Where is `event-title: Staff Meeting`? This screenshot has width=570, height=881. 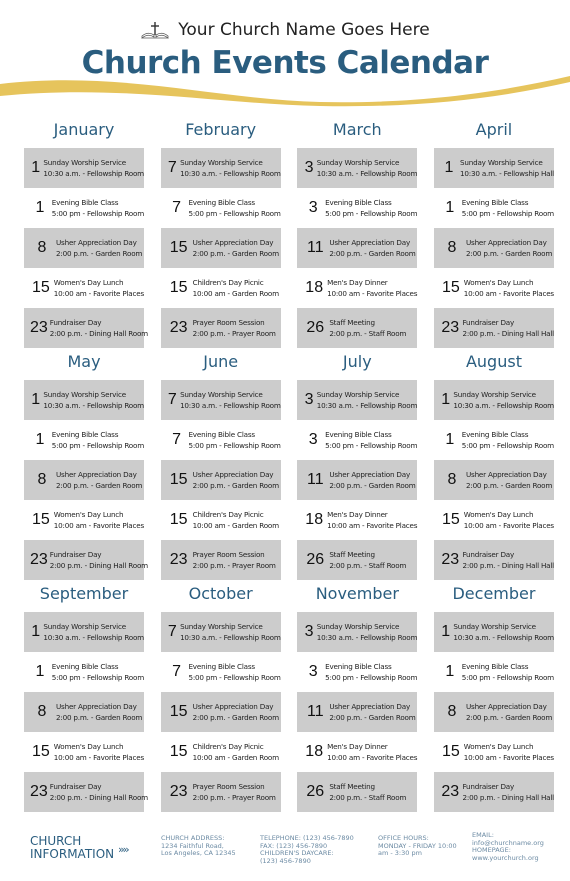 event-title: Staff Meeting is located at coordinates (352, 322).